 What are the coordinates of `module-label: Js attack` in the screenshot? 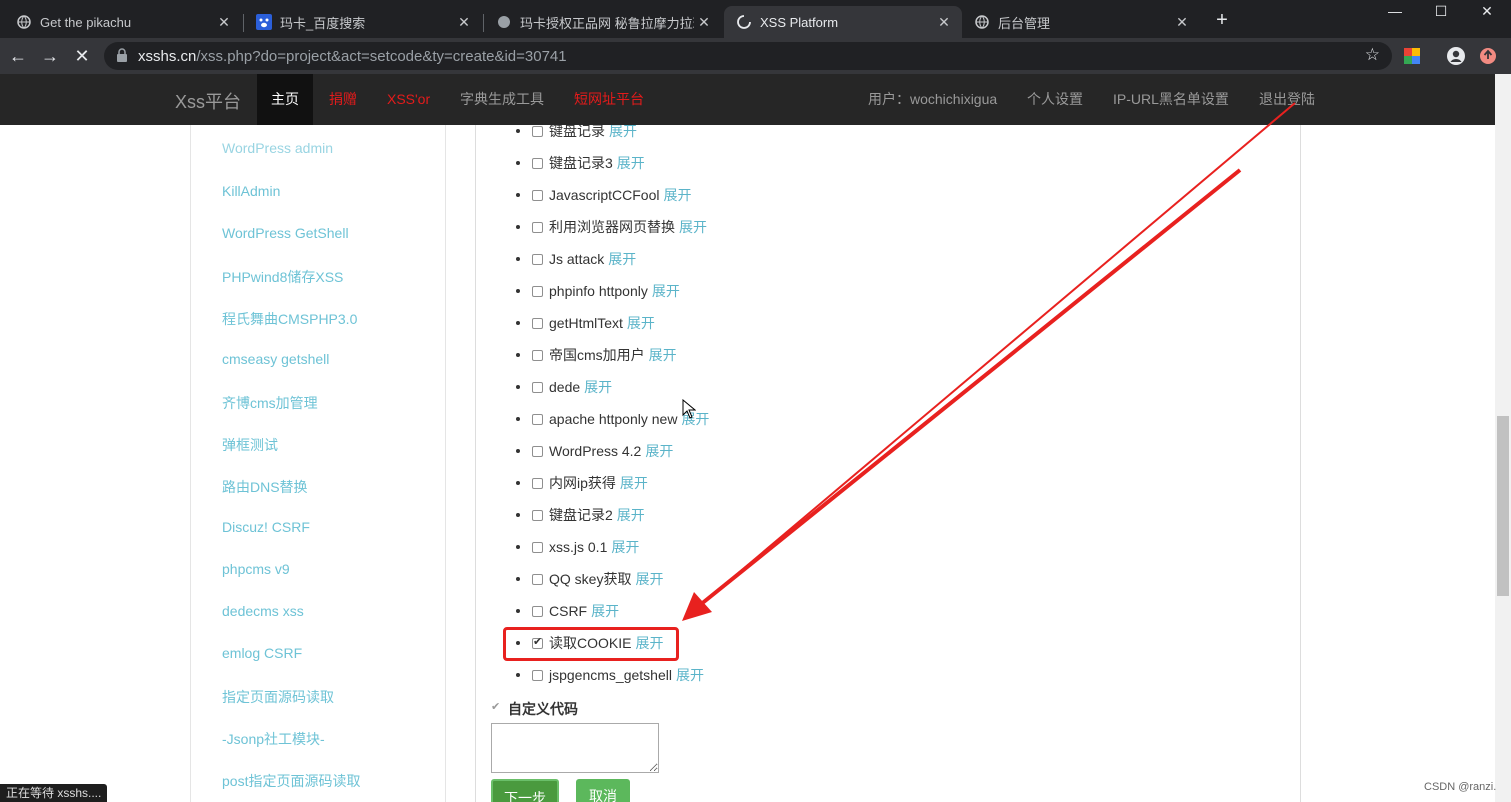 It's located at (577, 259).